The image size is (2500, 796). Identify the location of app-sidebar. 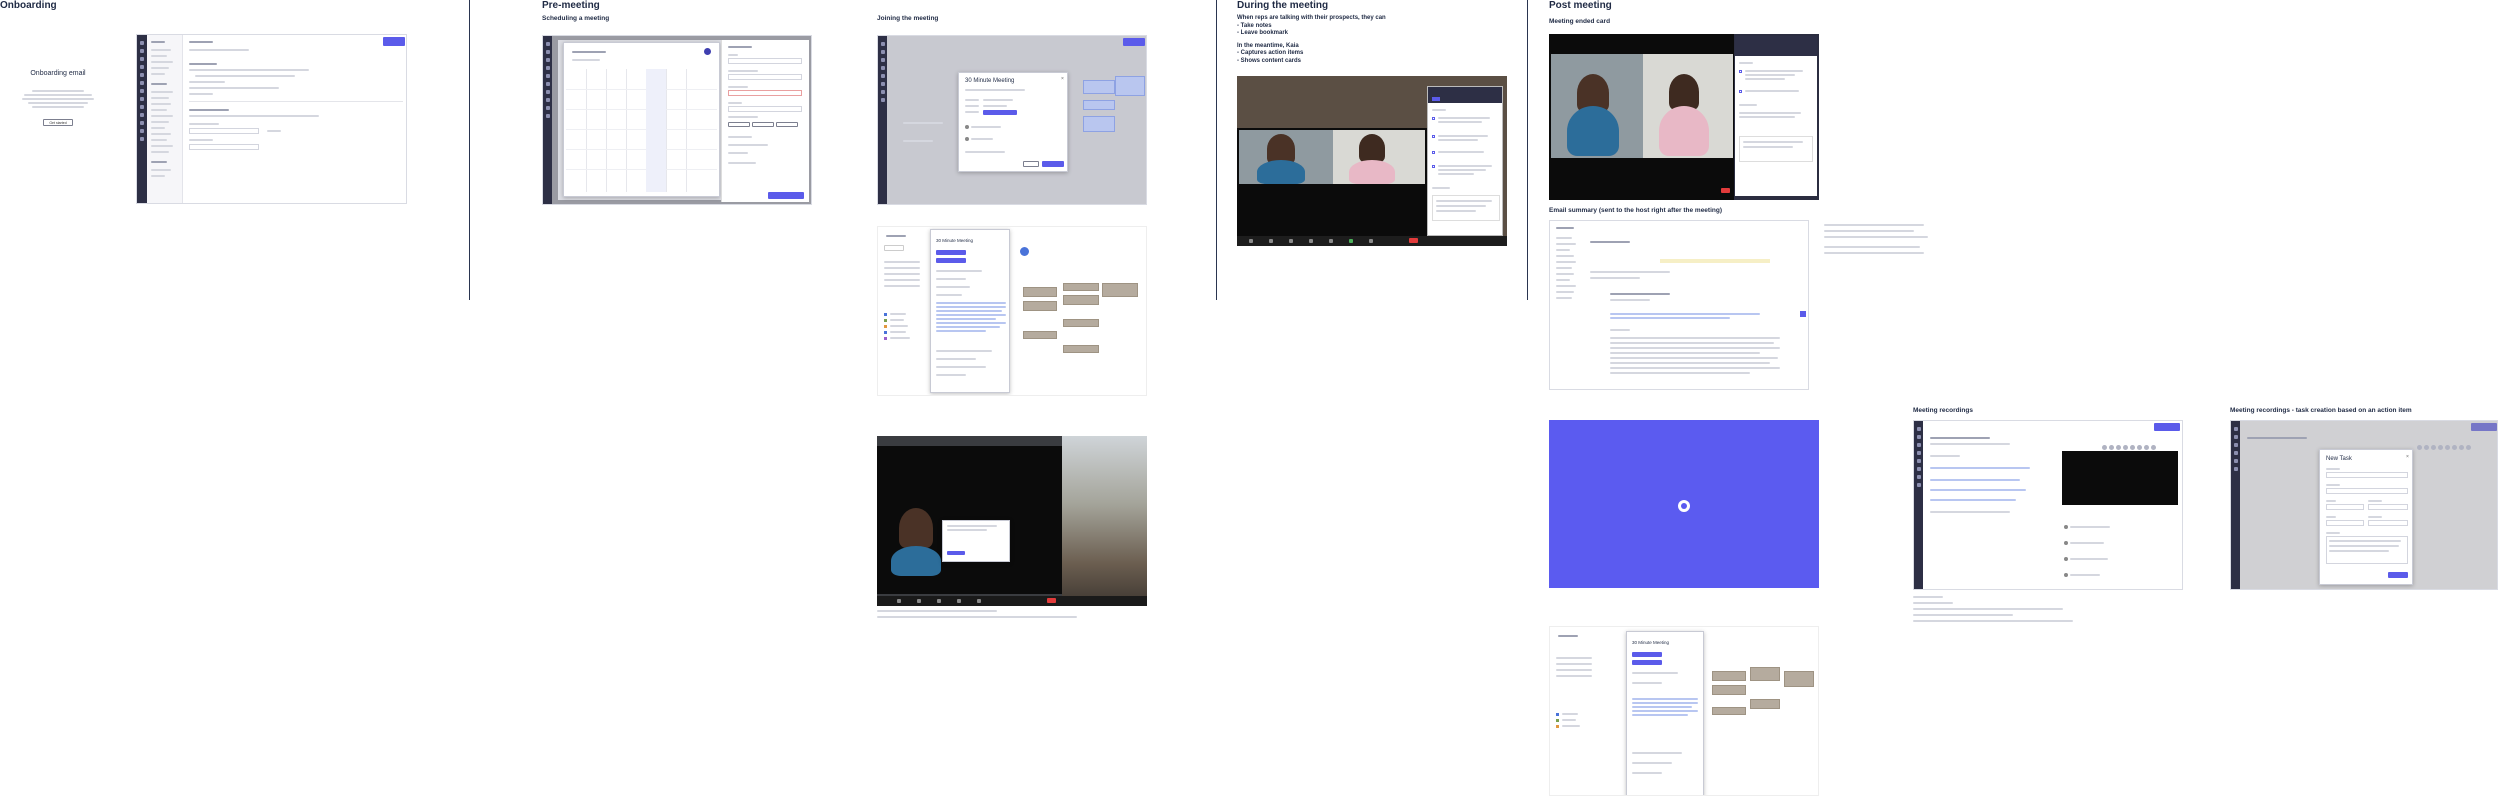
(142, 119).